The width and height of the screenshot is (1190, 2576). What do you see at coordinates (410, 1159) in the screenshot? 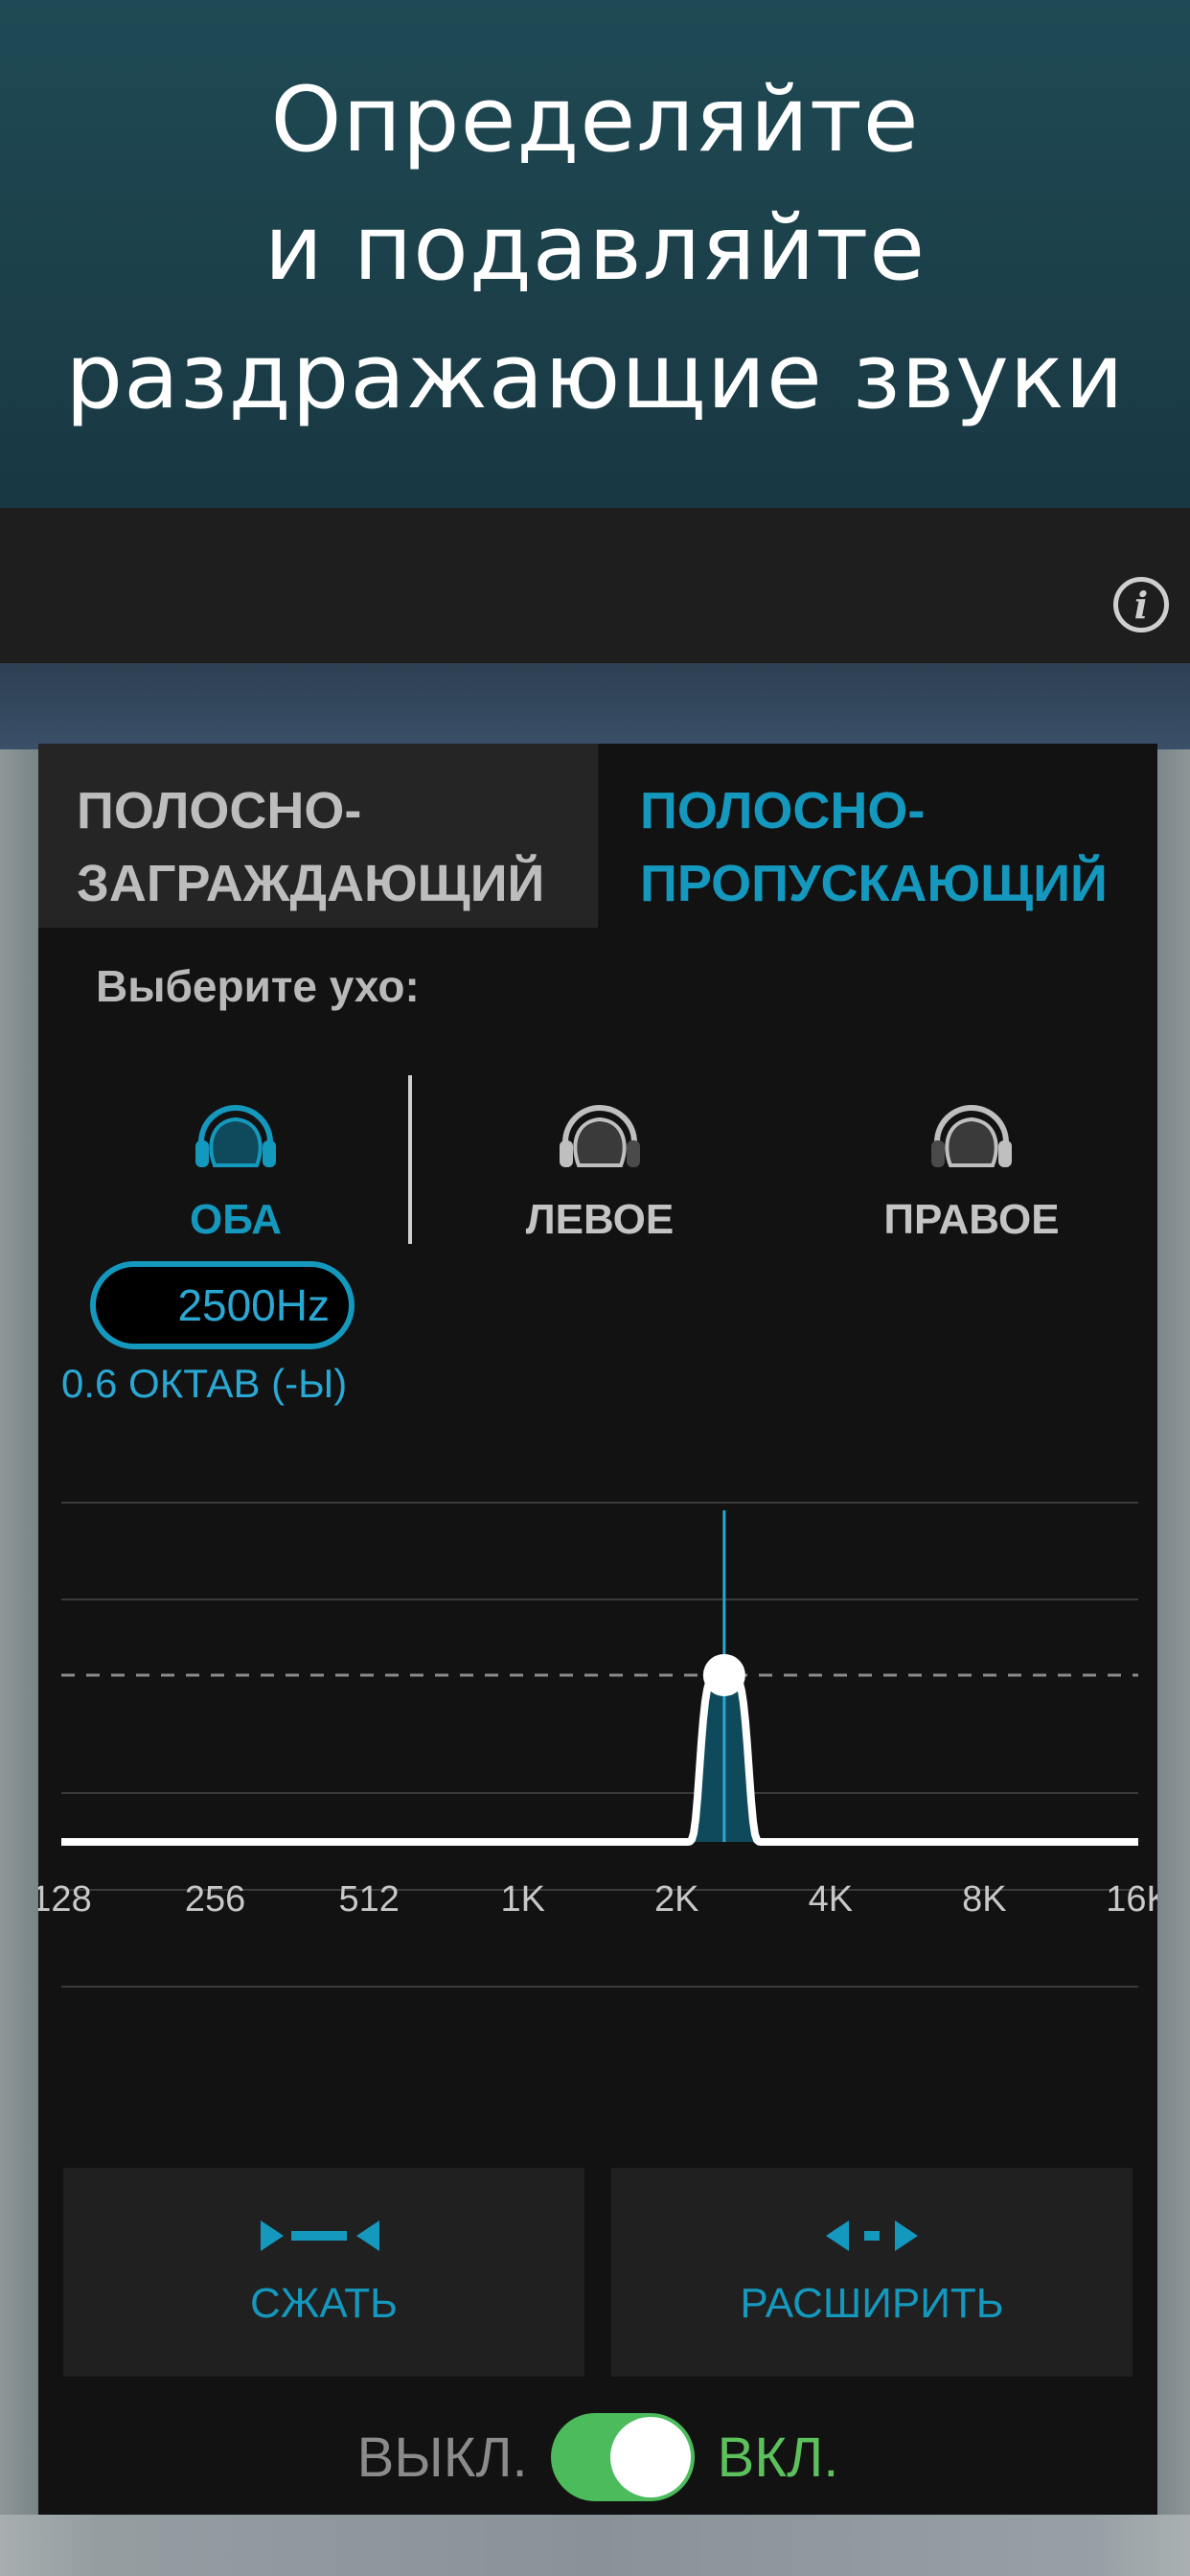
I see `ear-divider` at bounding box center [410, 1159].